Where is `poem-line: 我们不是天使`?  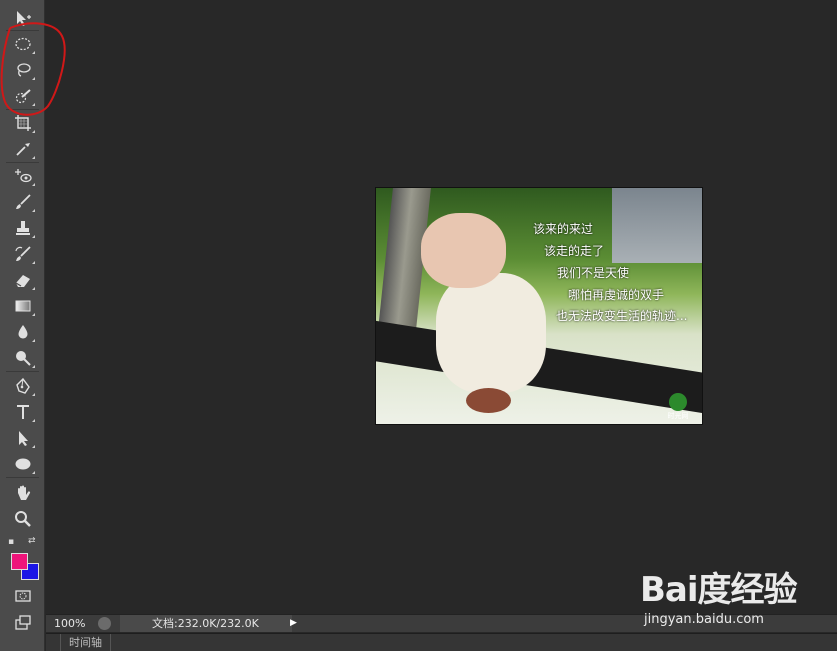
poem-line: 我们不是天使 is located at coordinates (593, 273).